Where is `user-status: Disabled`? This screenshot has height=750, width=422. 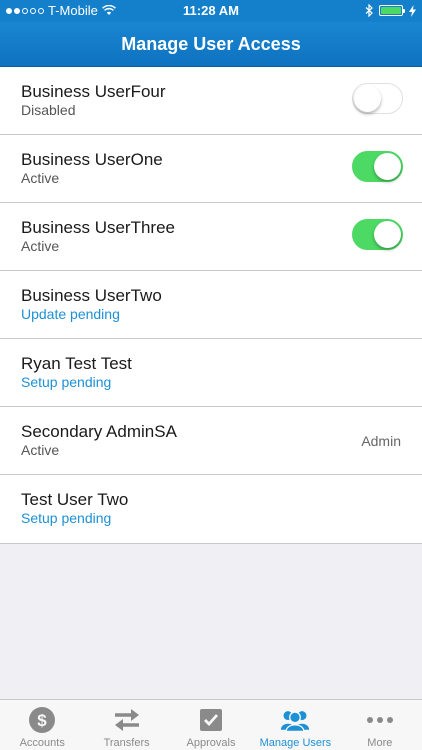 user-status: Disabled is located at coordinates (48, 110).